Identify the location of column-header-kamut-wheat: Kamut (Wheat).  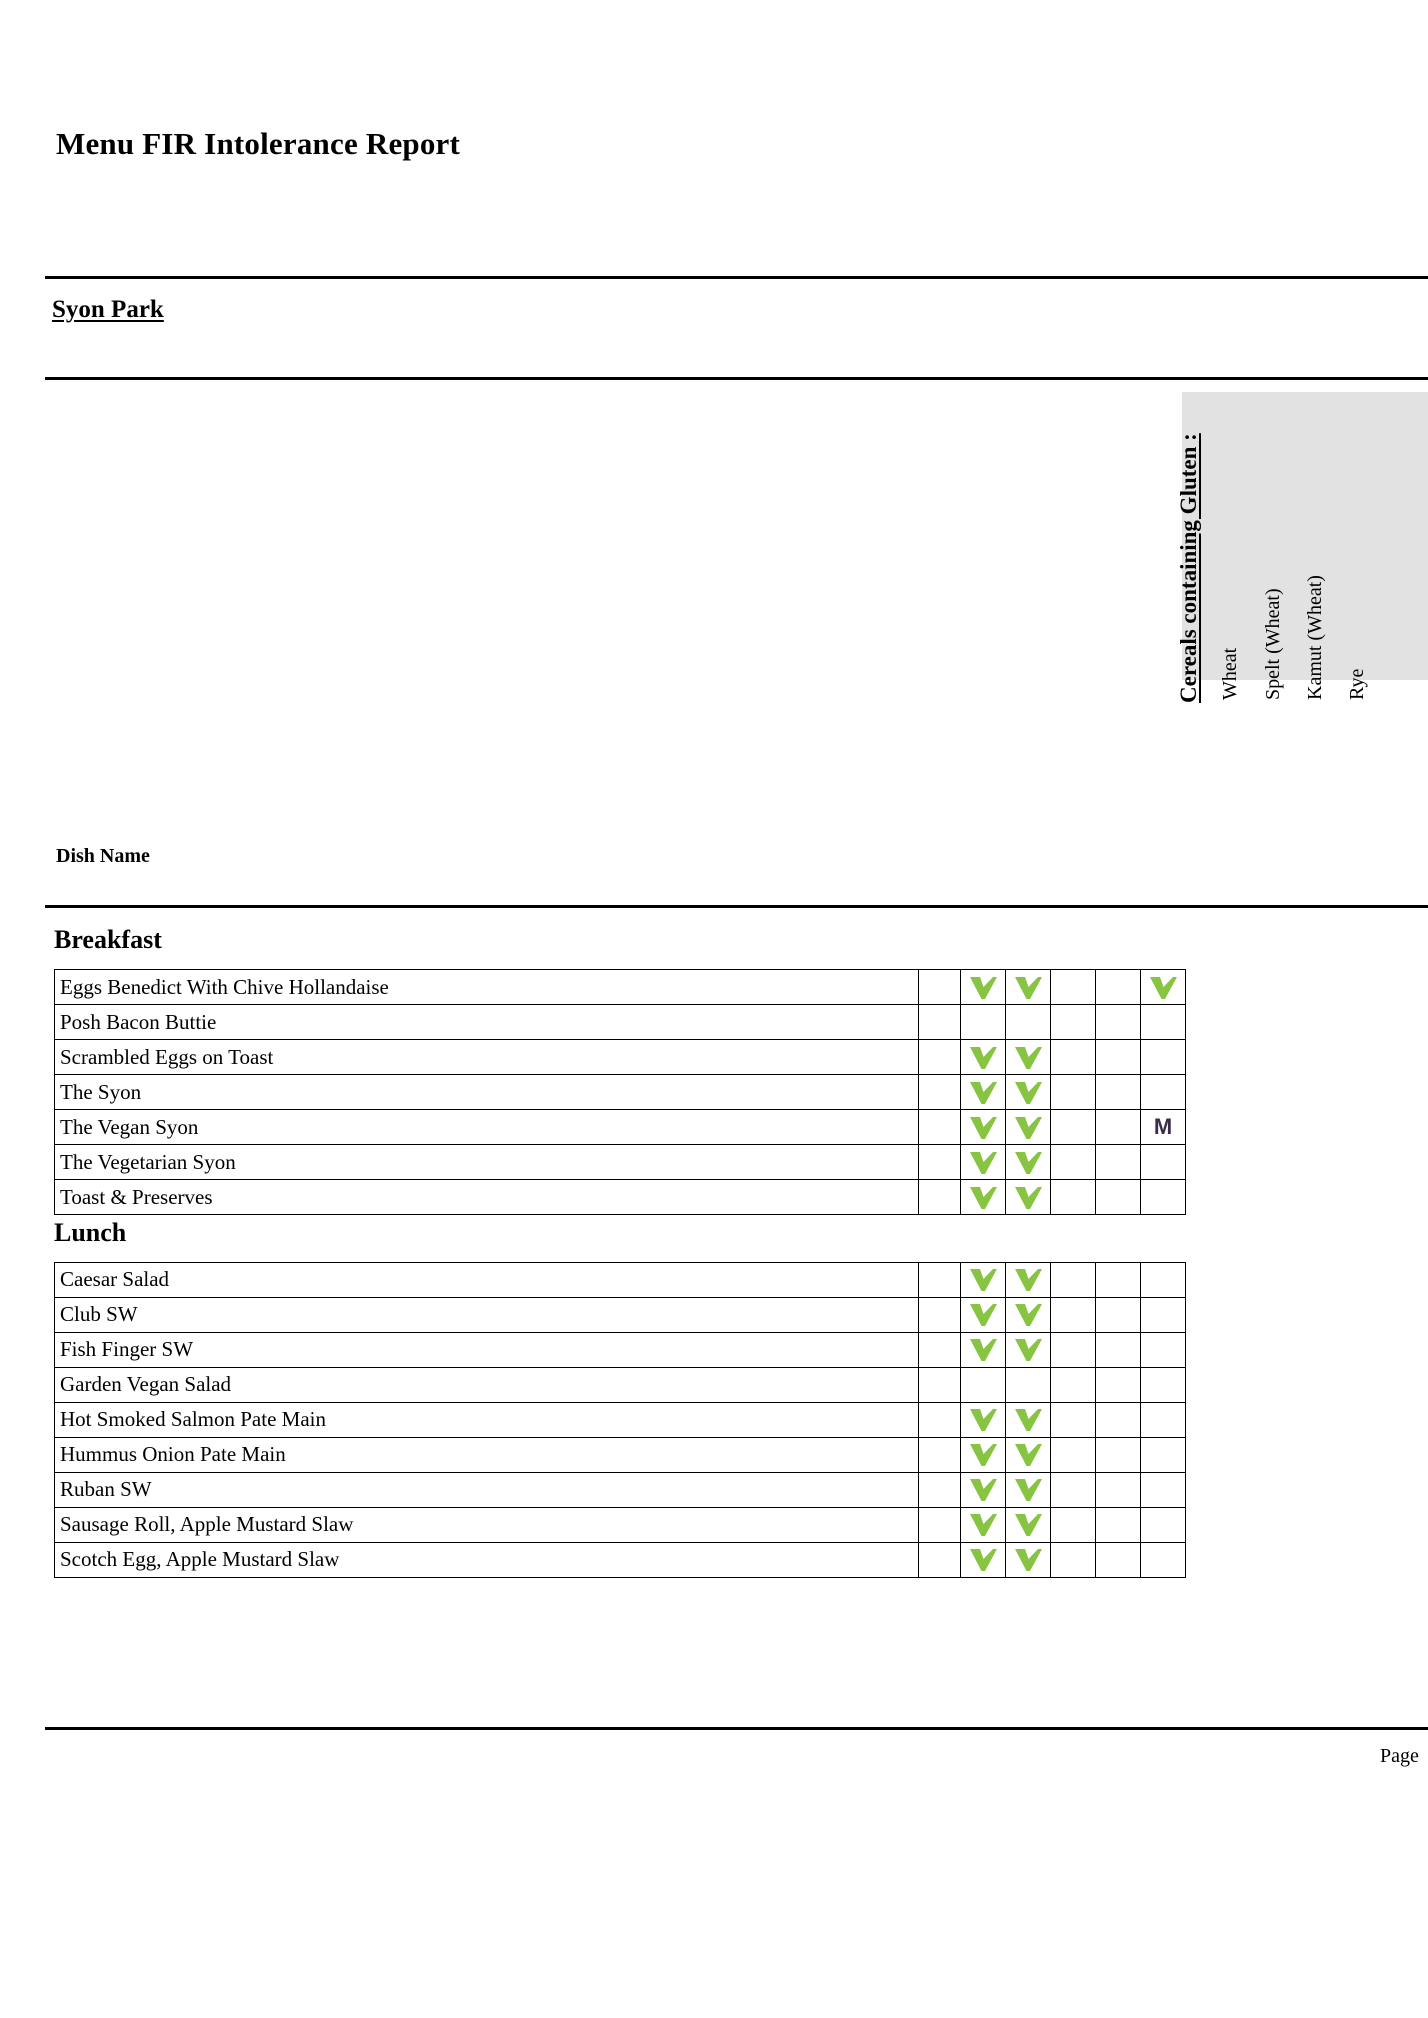
(1315, 637).